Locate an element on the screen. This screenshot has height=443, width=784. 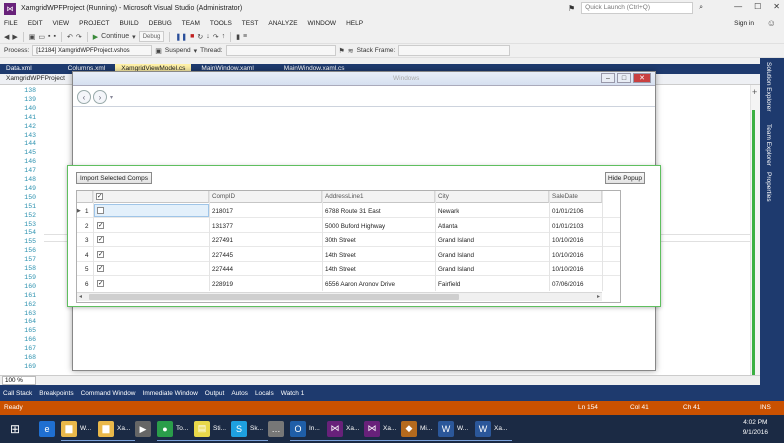
app-maximize-button: □ is located at coordinates (624, 78).